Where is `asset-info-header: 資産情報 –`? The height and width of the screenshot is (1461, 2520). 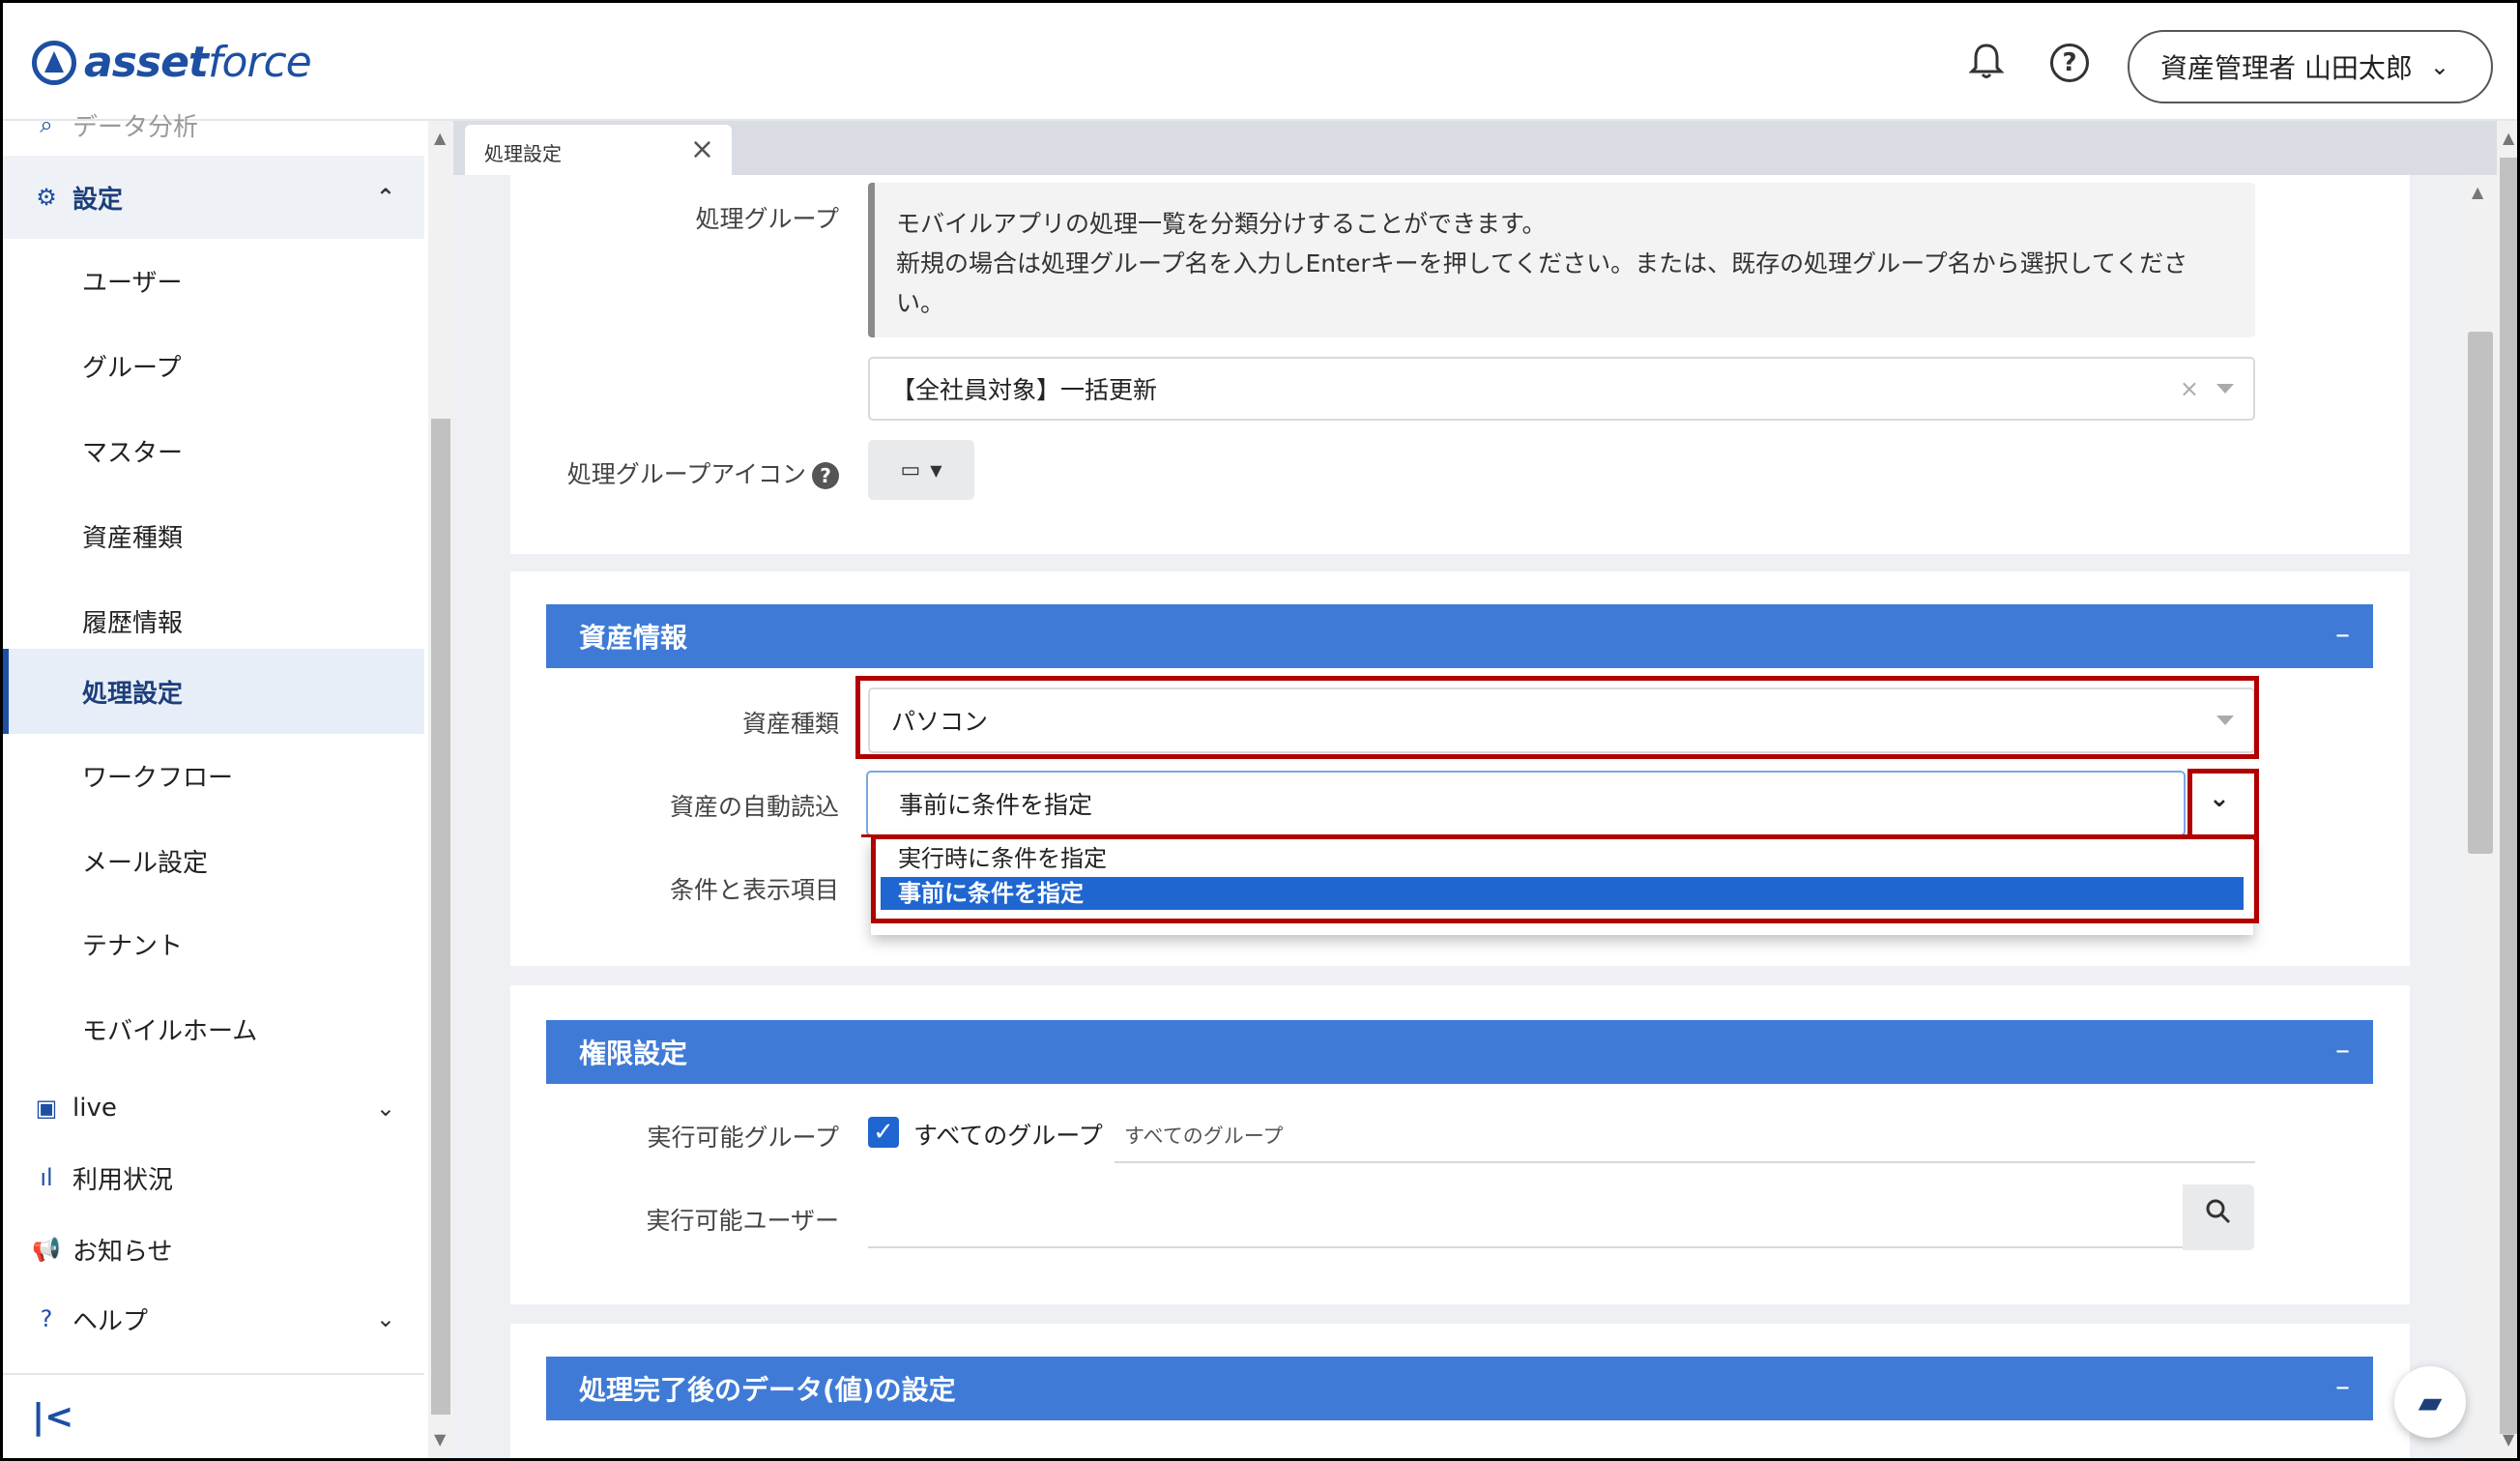 asset-info-header: 資産情報 – is located at coordinates (1459, 636).